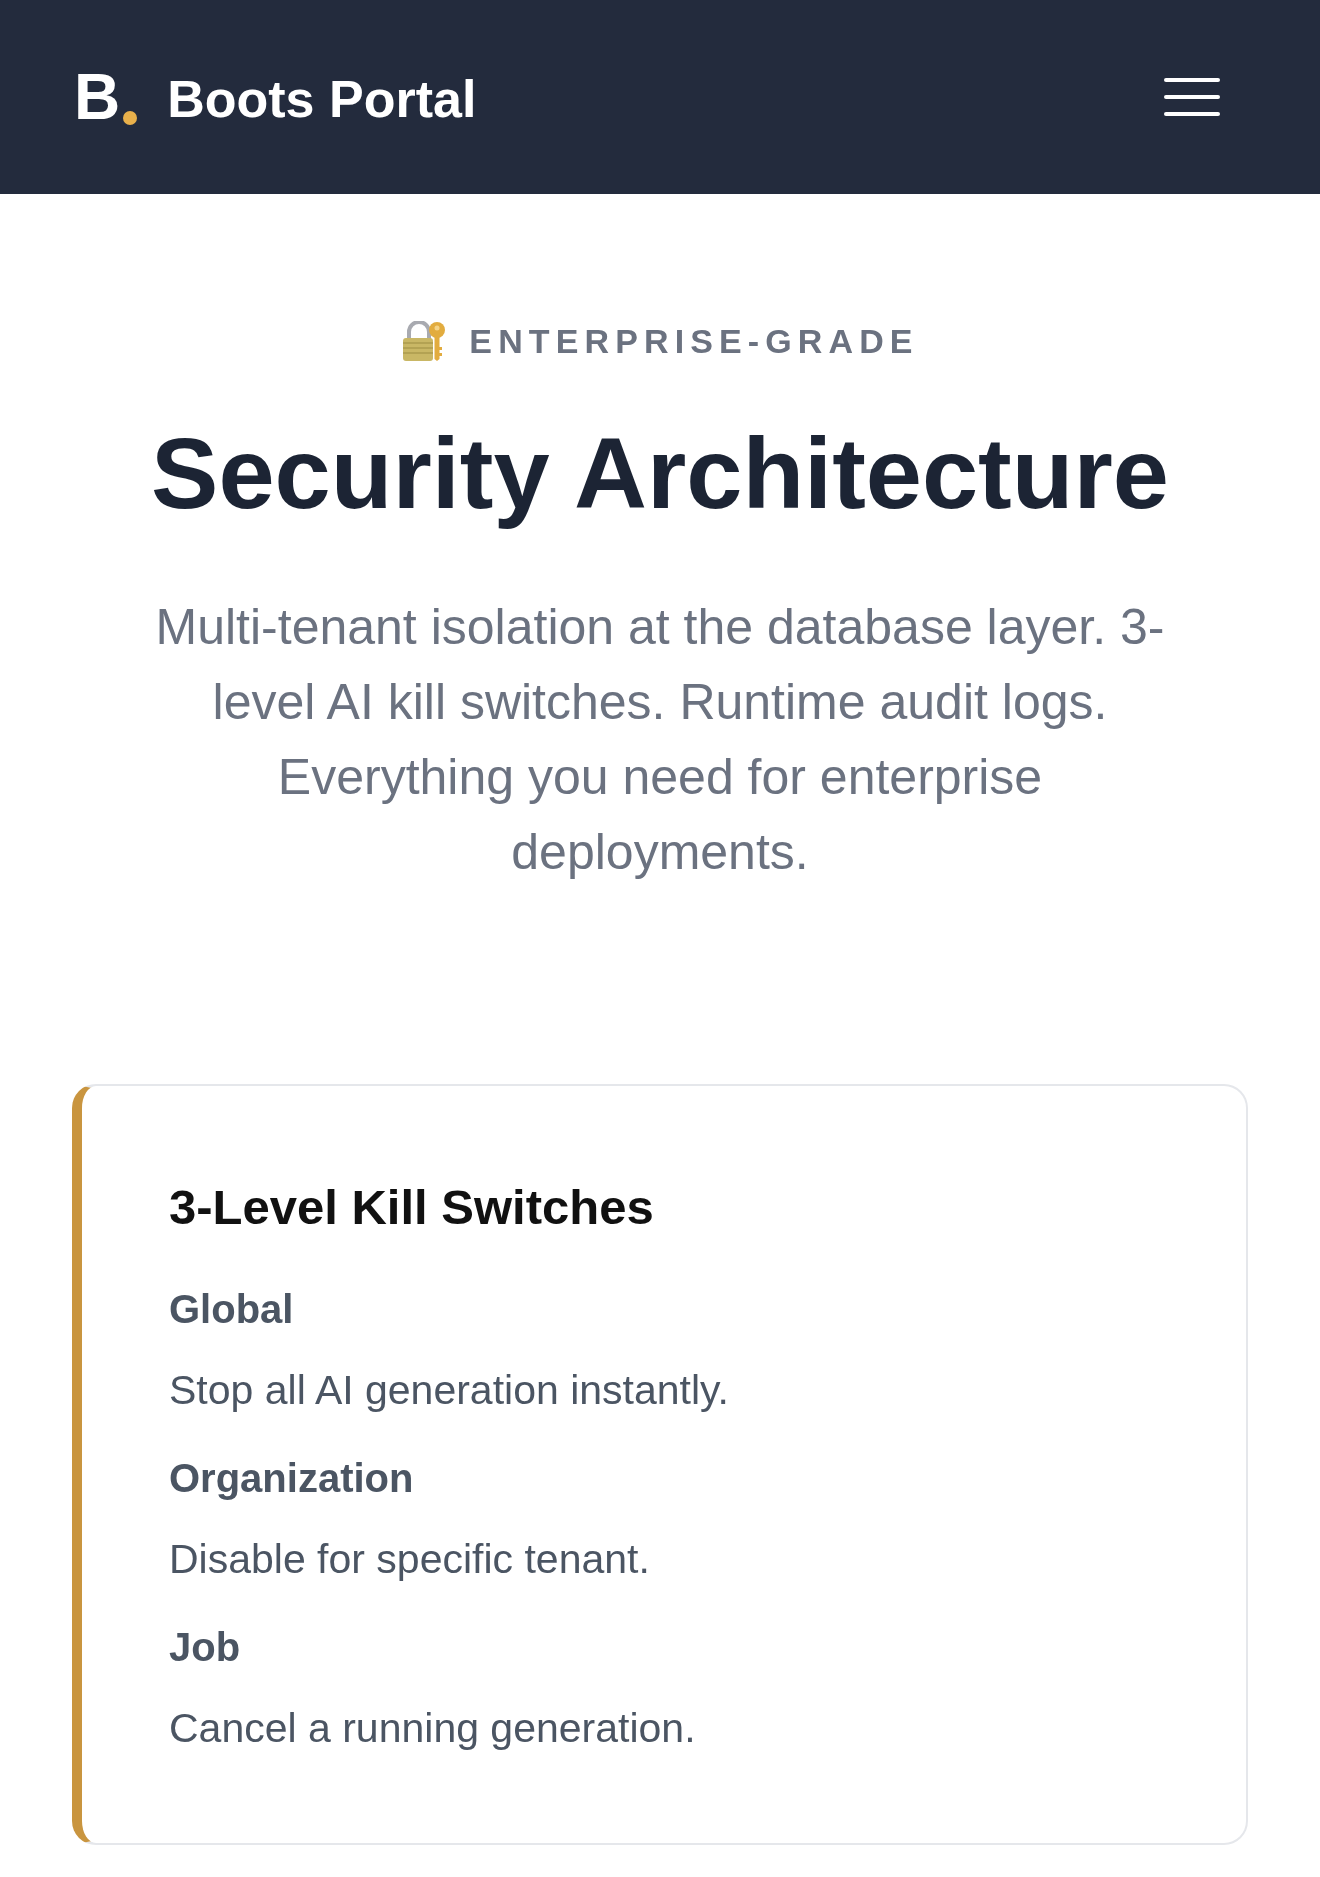  I want to click on lock-with-key-icon, so click(424, 341).